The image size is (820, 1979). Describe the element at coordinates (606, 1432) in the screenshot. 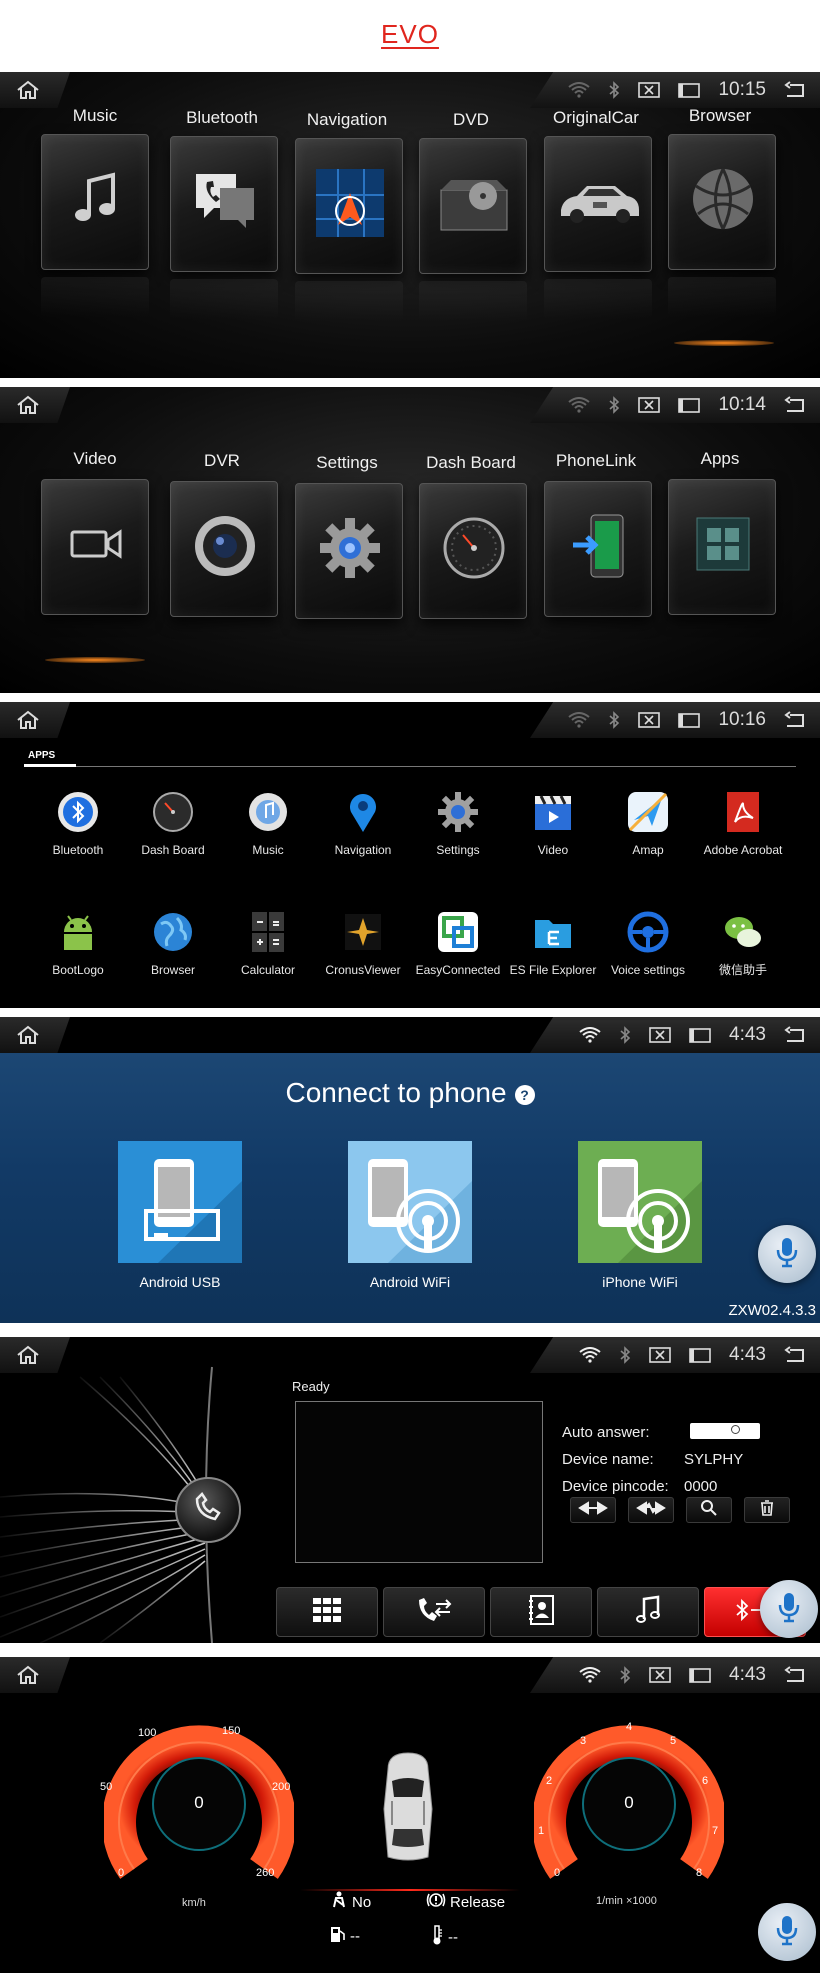

I see `auto-answer-label: Auto answer:` at that location.